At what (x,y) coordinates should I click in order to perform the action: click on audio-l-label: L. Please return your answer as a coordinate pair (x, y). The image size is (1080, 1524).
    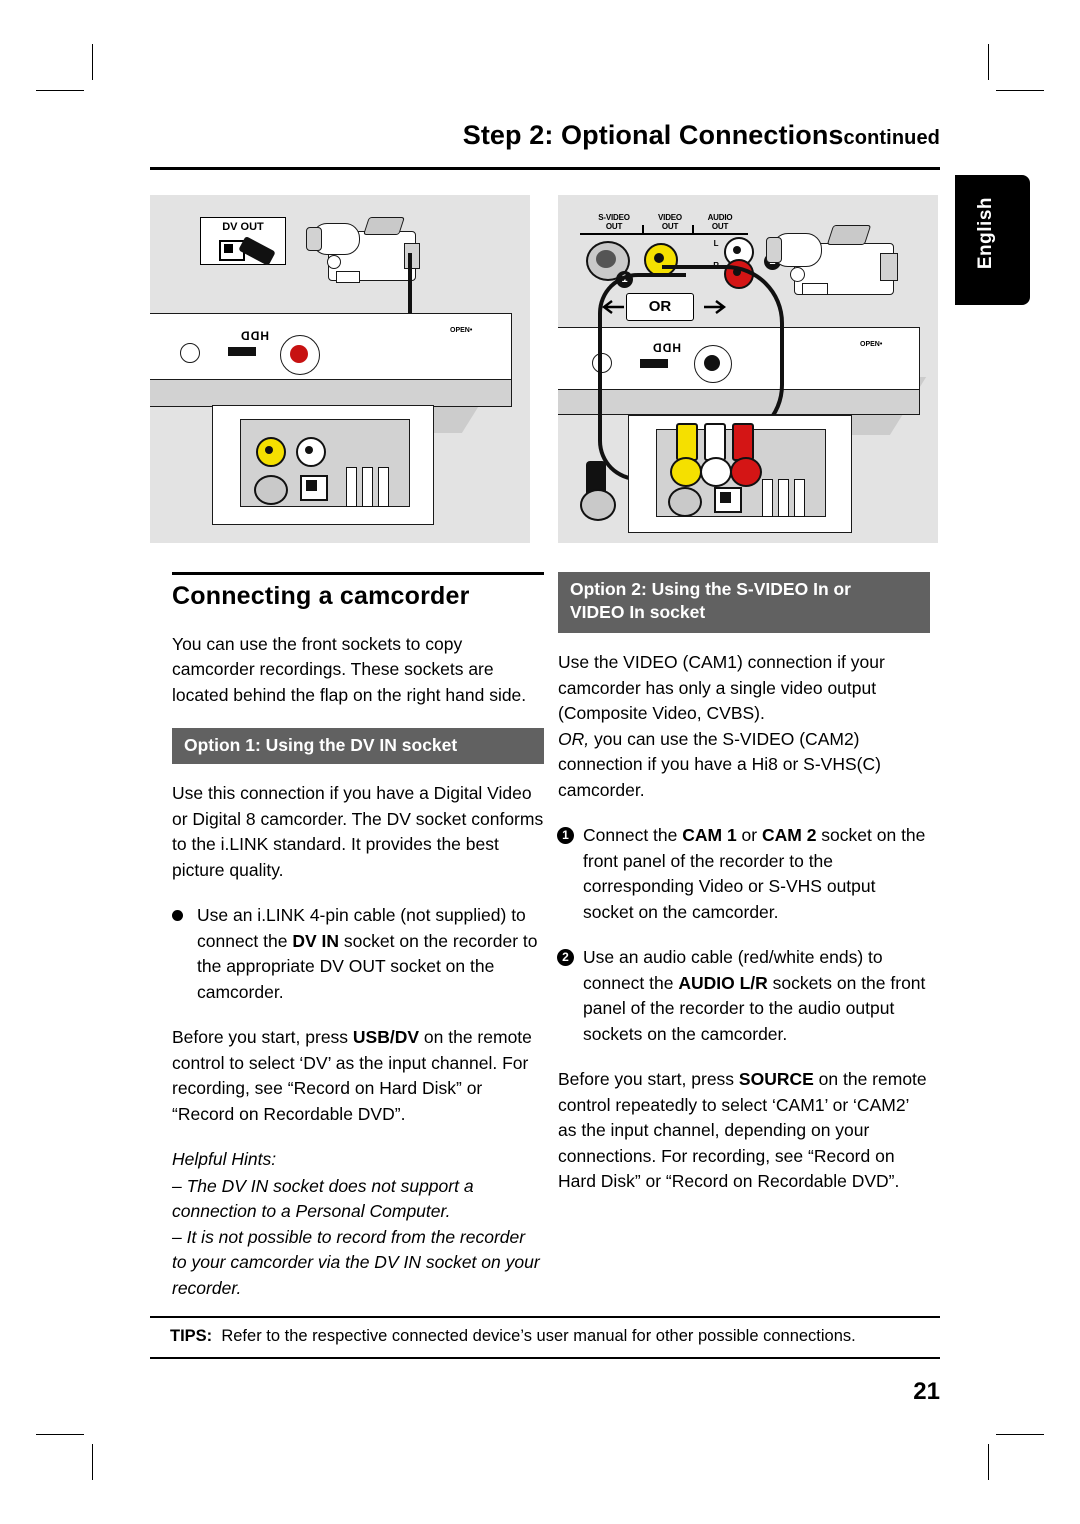
    Looking at the image, I should click on (716, 243).